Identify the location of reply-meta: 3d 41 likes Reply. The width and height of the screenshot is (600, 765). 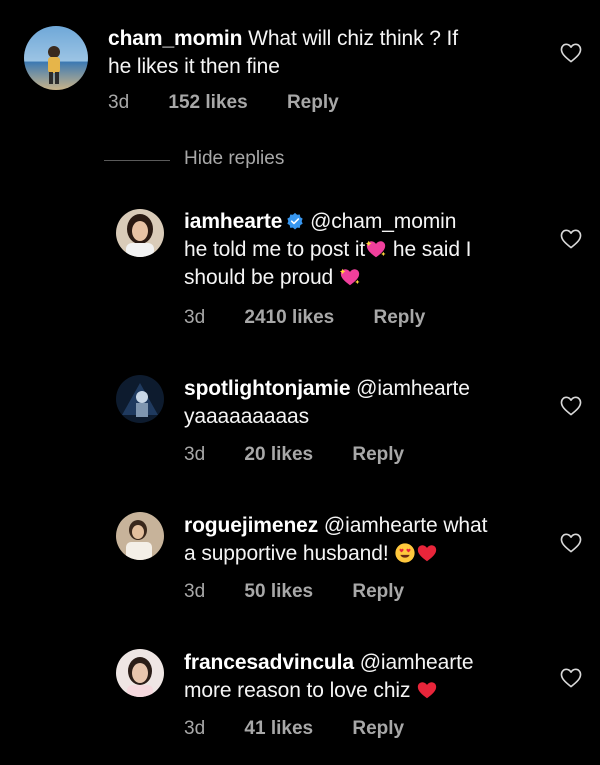
(294, 729).